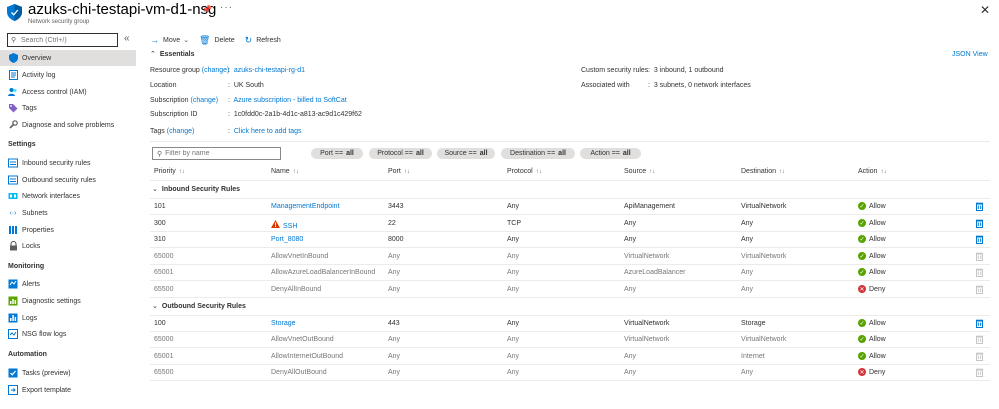 The width and height of the screenshot is (999, 409). Describe the element at coordinates (68, 58) in the screenshot. I see `sidebar-item-overview: Overview` at that location.